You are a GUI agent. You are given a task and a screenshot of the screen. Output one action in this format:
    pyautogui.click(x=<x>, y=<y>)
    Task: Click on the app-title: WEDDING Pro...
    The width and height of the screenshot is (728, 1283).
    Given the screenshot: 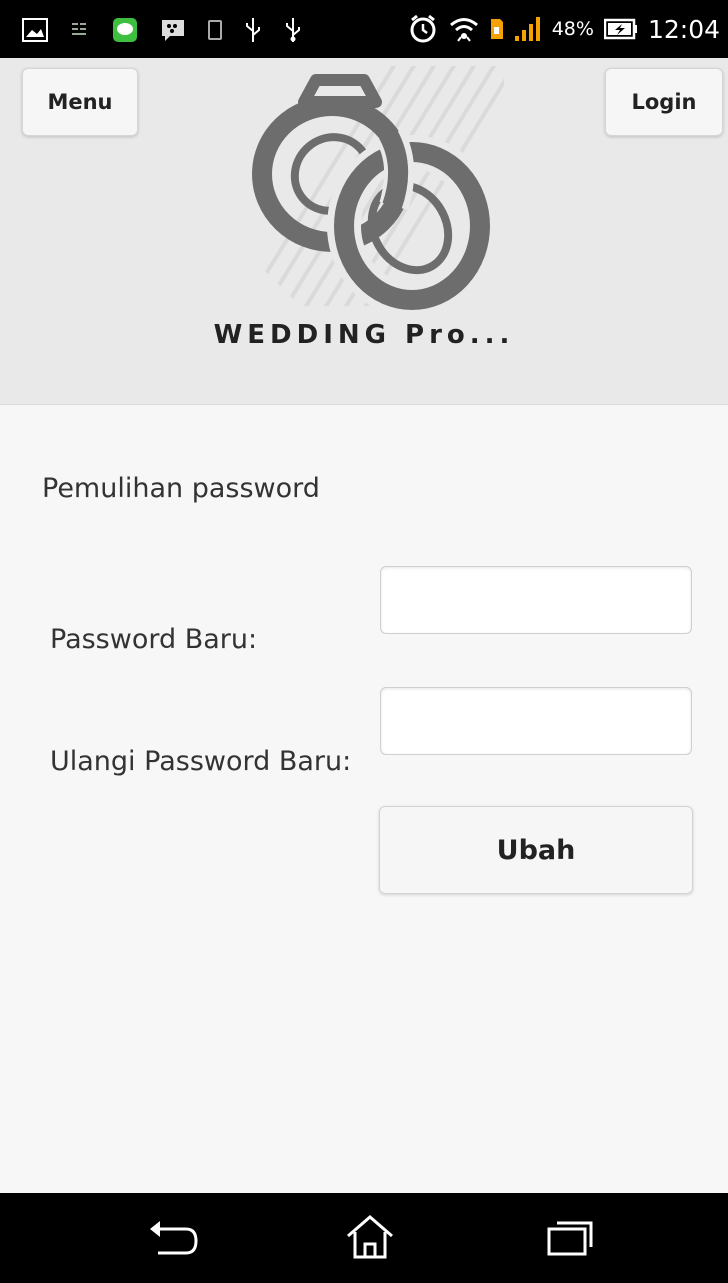 What is the action you would take?
    pyautogui.click(x=364, y=335)
    